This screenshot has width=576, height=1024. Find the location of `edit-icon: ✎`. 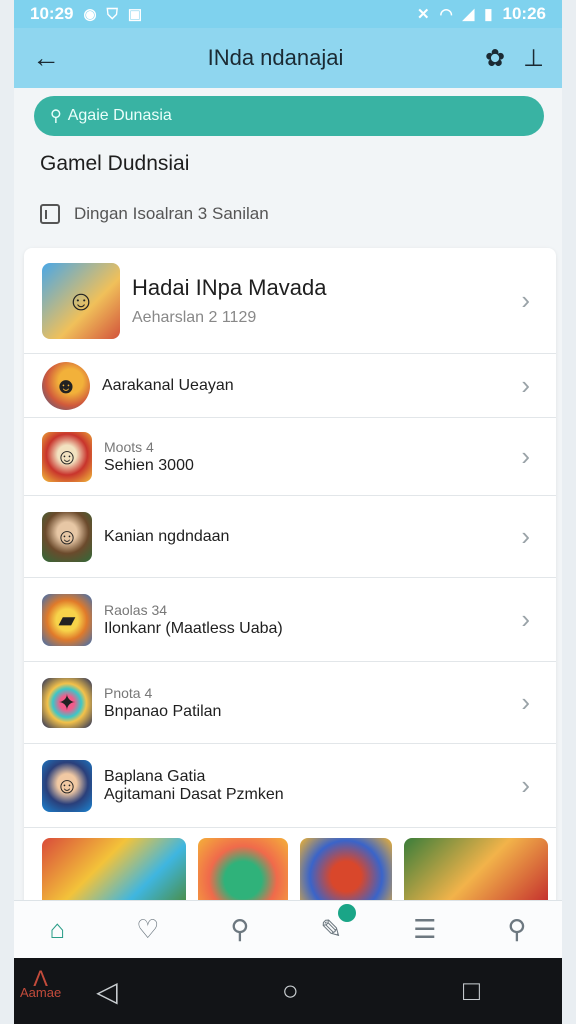

edit-icon: ✎ is located at coordinates (338, 924).